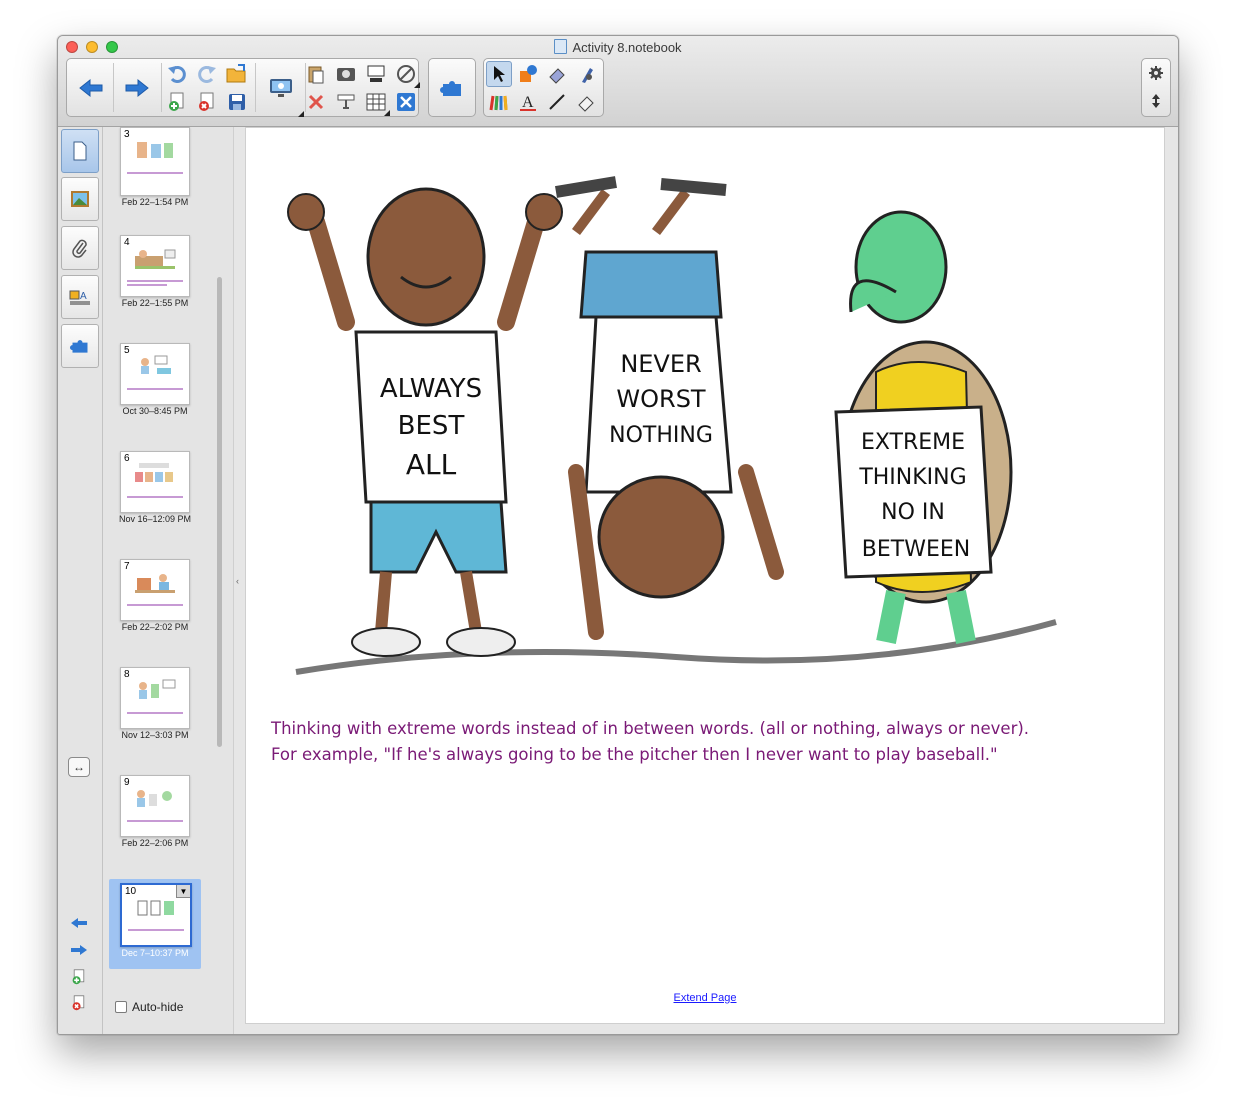  What do you see at coordinates (155, 175) in the screenshot?
I see `slide-thumbnail: 3 Feb 22–1:54 PM` at bounding box center [155, 175].